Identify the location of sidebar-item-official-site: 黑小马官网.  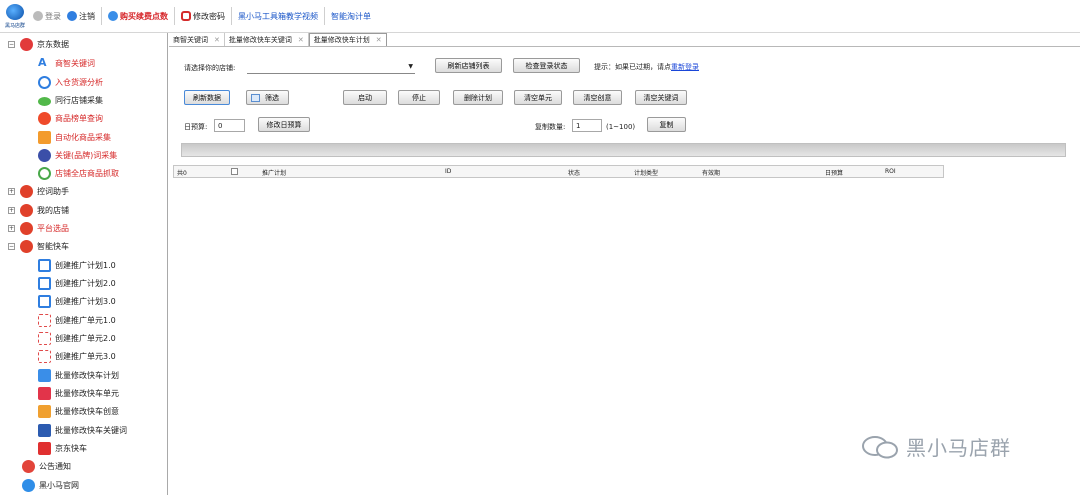
(50, 485).